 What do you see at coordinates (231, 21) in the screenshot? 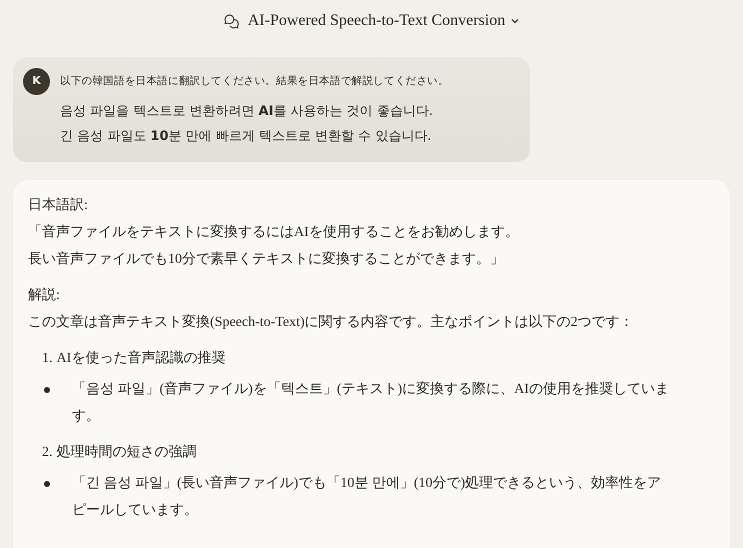
I see `chat-icon` at bounding box center [231, 21].